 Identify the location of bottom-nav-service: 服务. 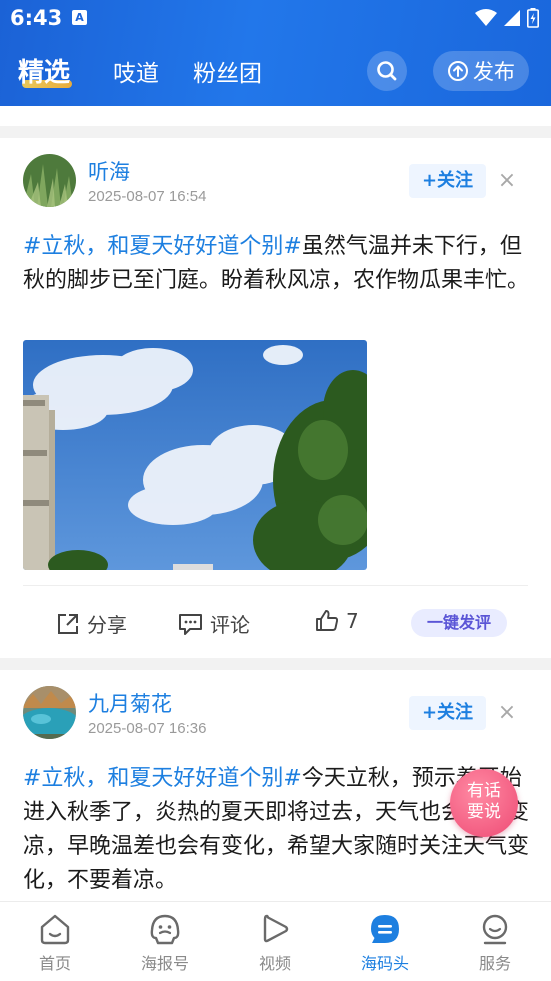
(495, 943).